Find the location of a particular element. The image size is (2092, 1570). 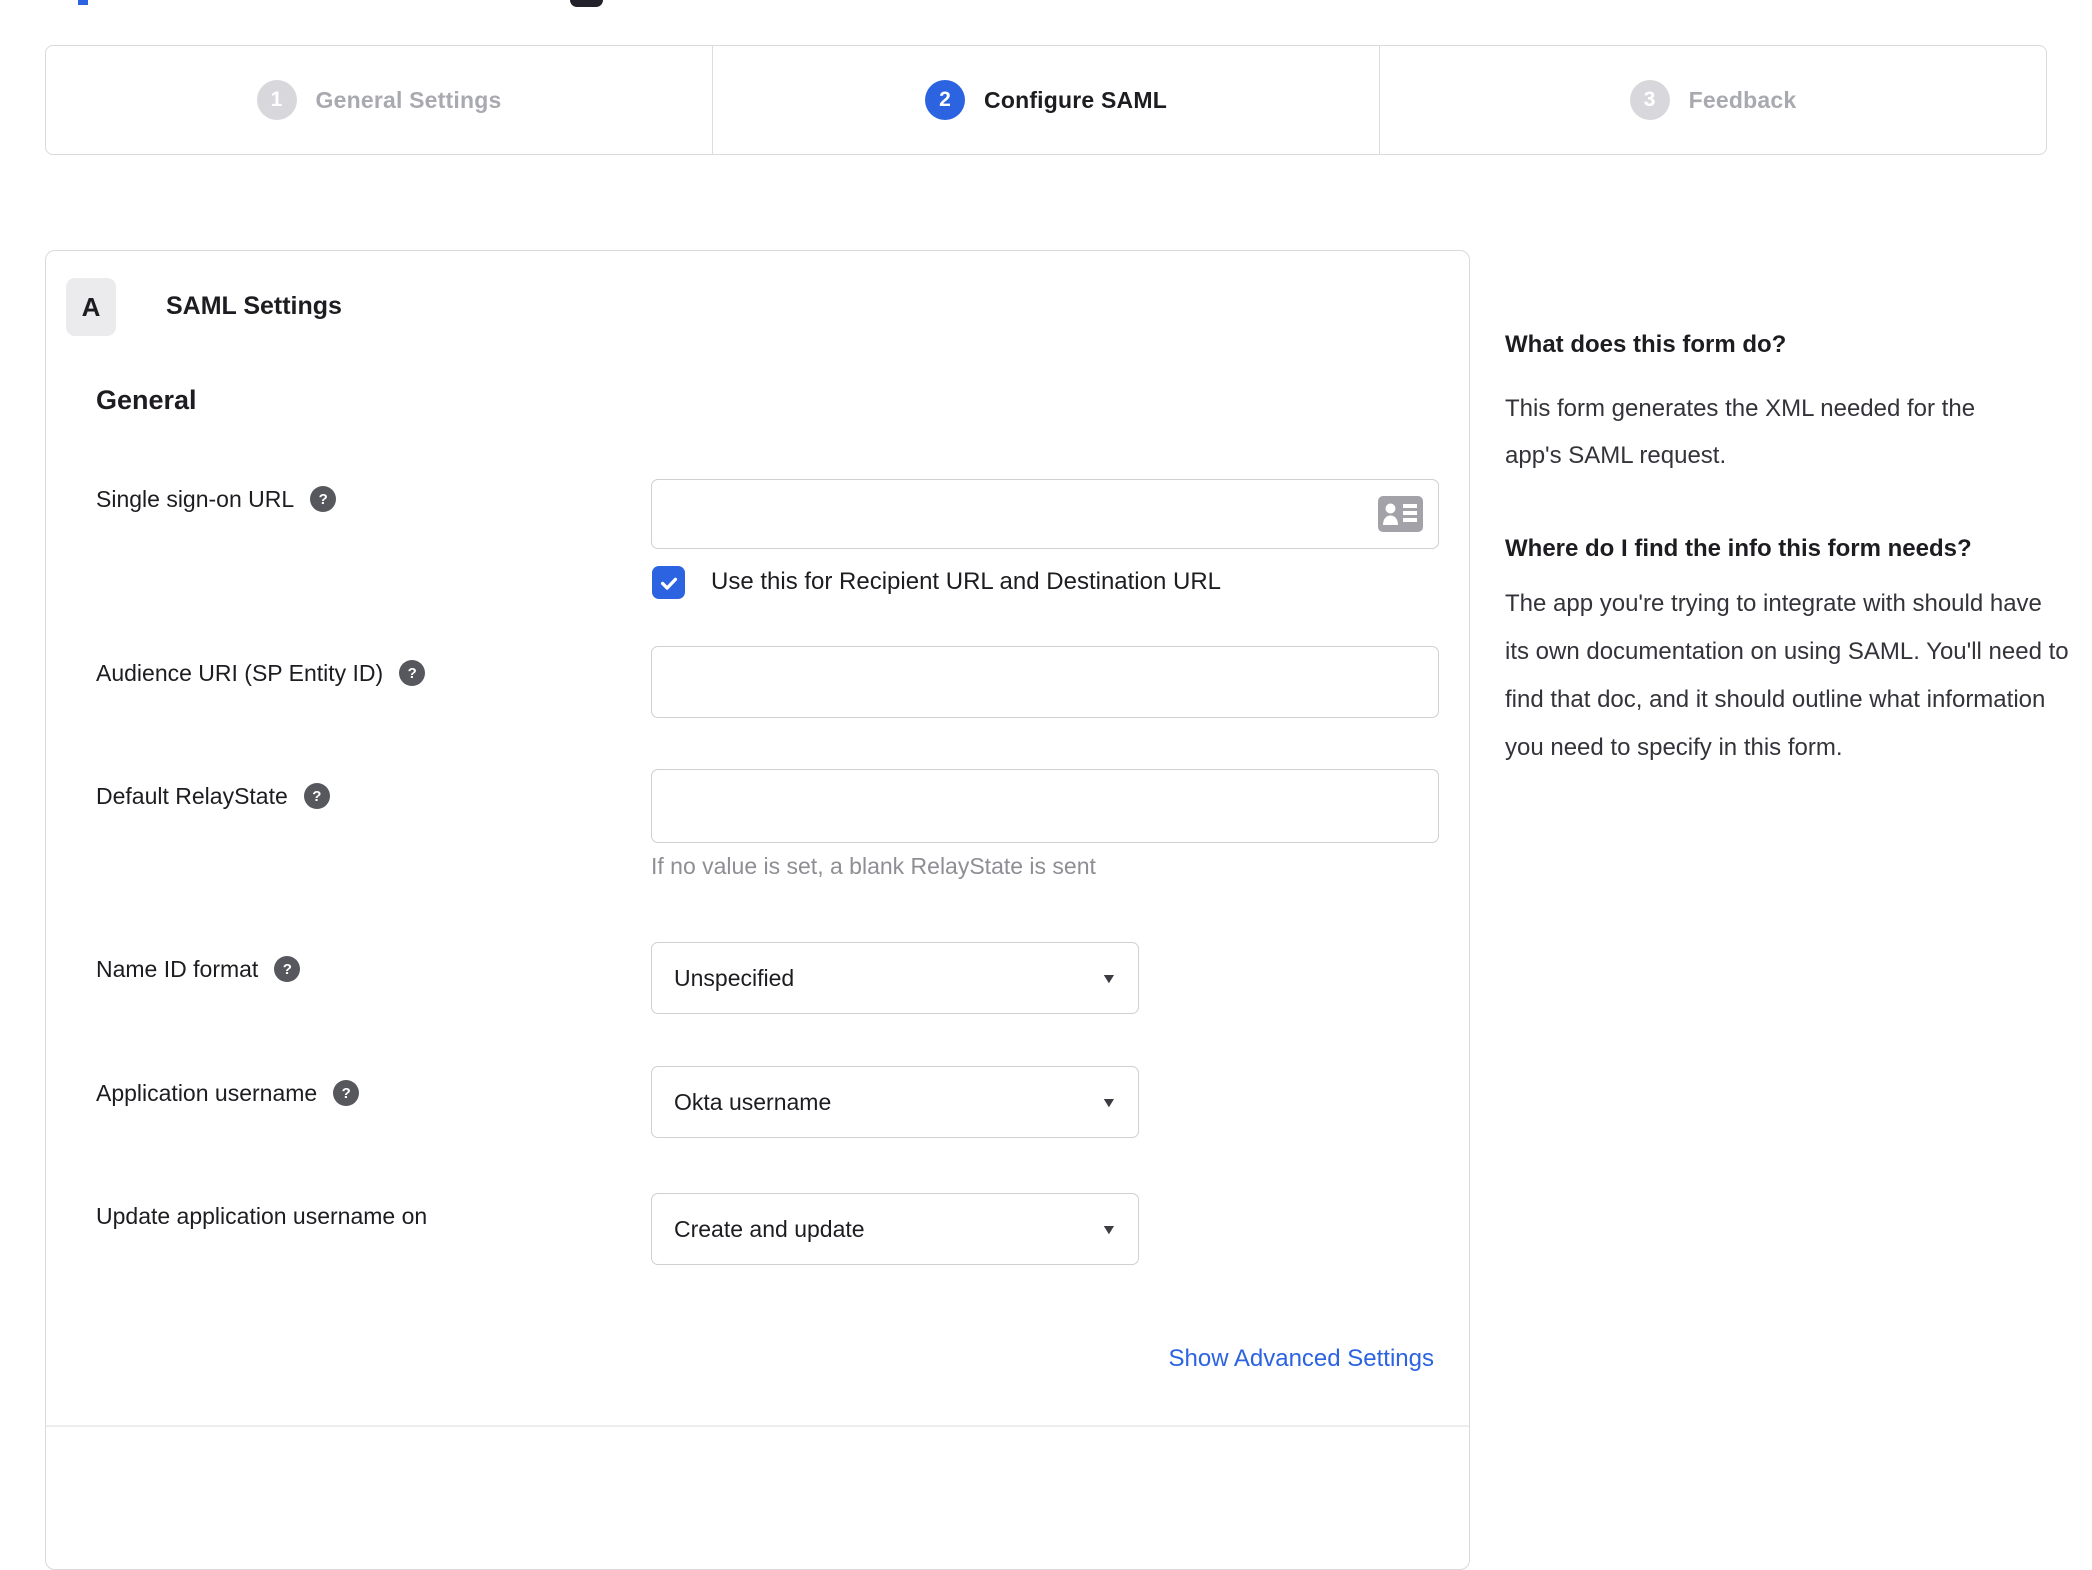

sso-url-input is located at coordinates (1045, 514).